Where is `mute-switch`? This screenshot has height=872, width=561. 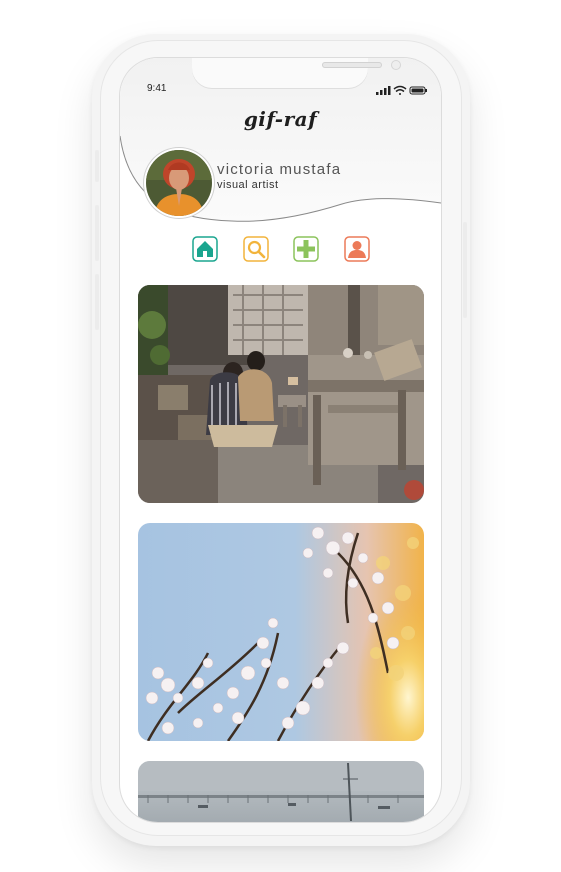
mute-switch is located at coordinates (97, 166).